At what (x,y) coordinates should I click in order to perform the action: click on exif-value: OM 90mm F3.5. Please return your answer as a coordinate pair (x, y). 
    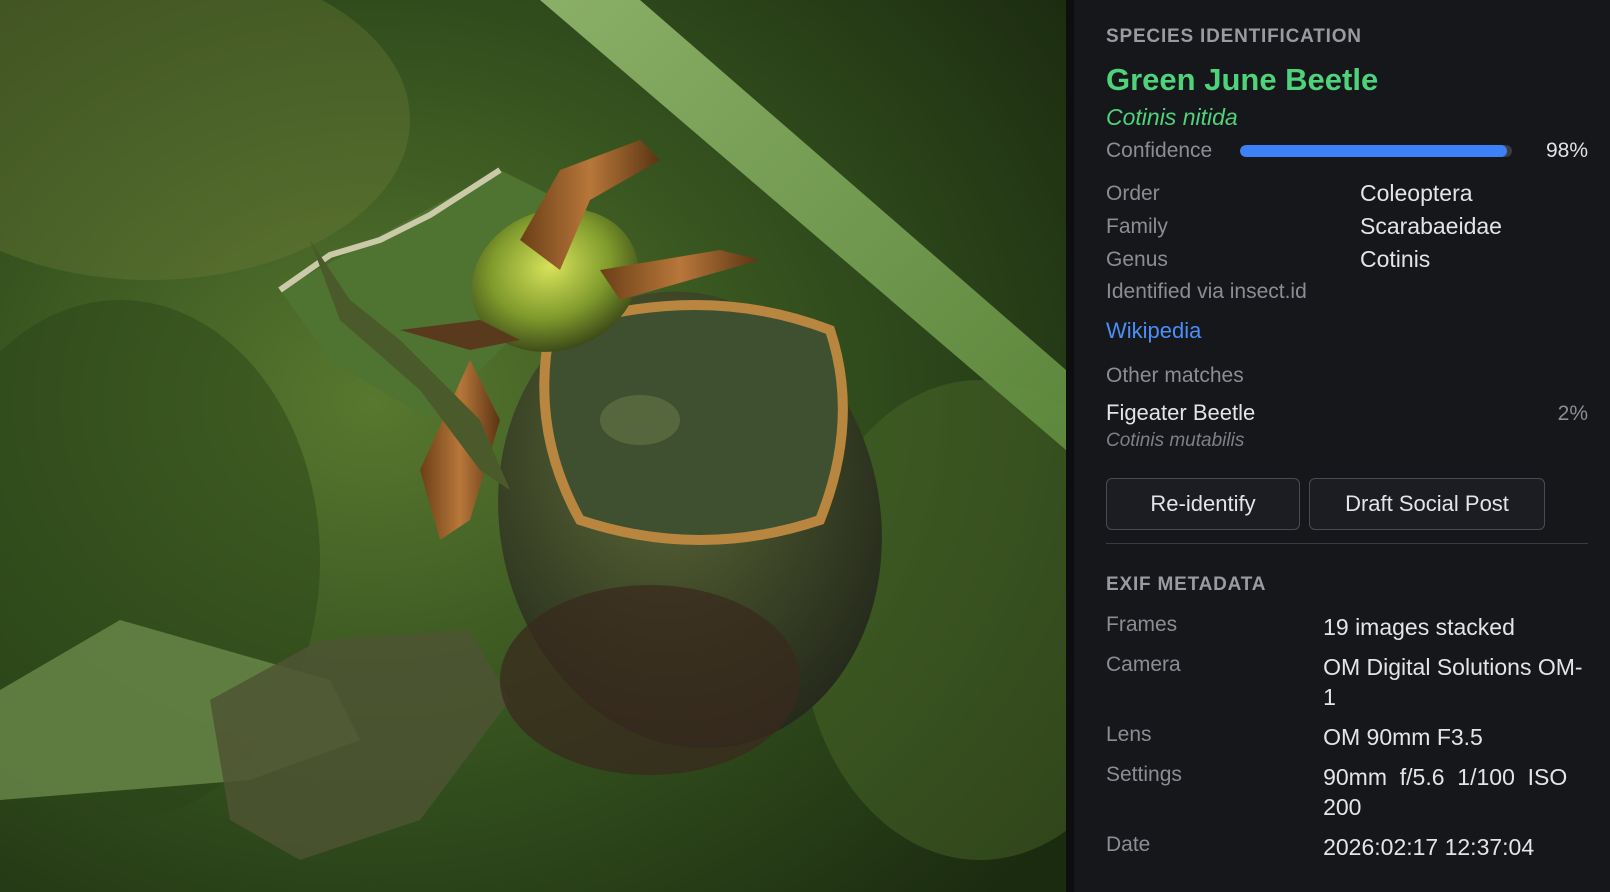
    Looking at the image, I should click on (1403, 737).